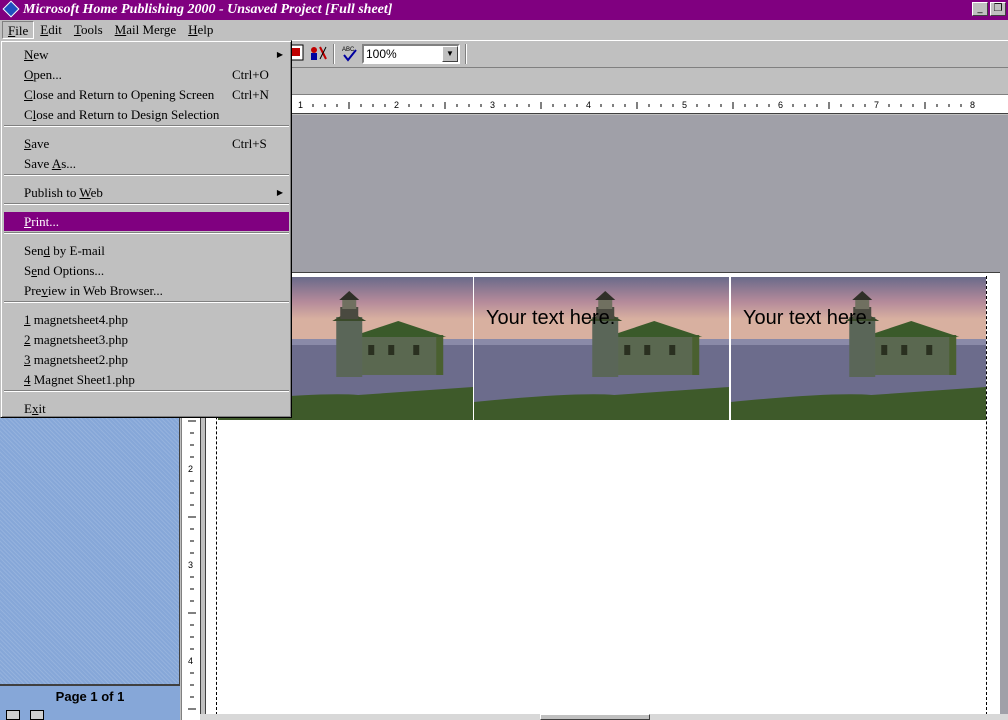  What do you see at coordinates (250, 94) in the screenshot?
I see `menu-shortcut: Ctrl+N` at bounding box center [250, 94].